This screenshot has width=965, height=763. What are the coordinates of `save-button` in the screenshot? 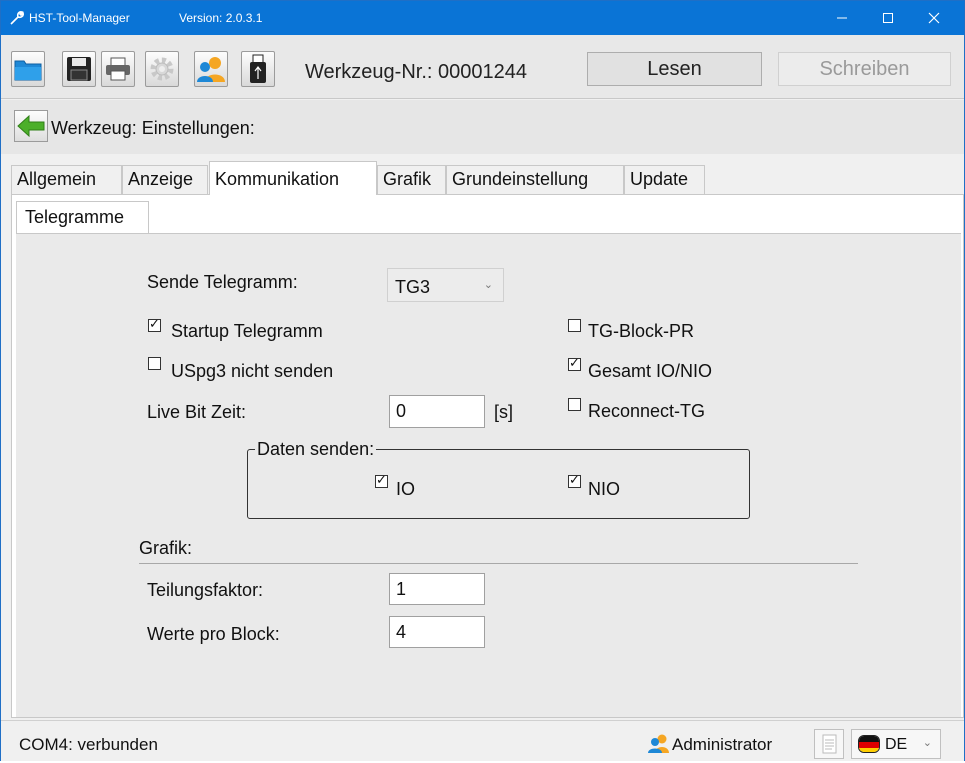 It's located at (79, 69).